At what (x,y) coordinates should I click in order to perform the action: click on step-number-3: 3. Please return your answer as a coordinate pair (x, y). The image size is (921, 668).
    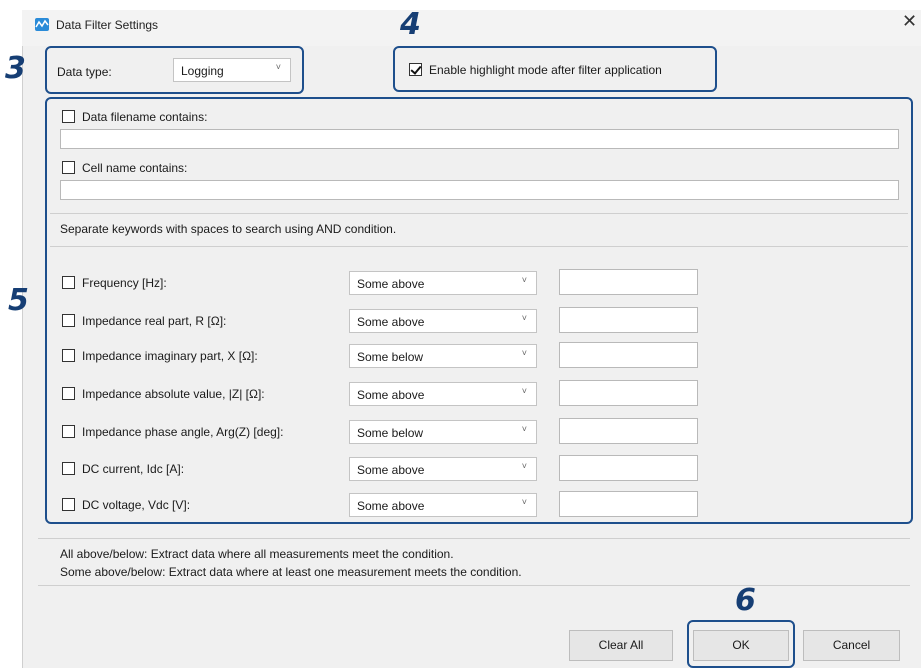
    Looking at the image, I should click on (15, 68).